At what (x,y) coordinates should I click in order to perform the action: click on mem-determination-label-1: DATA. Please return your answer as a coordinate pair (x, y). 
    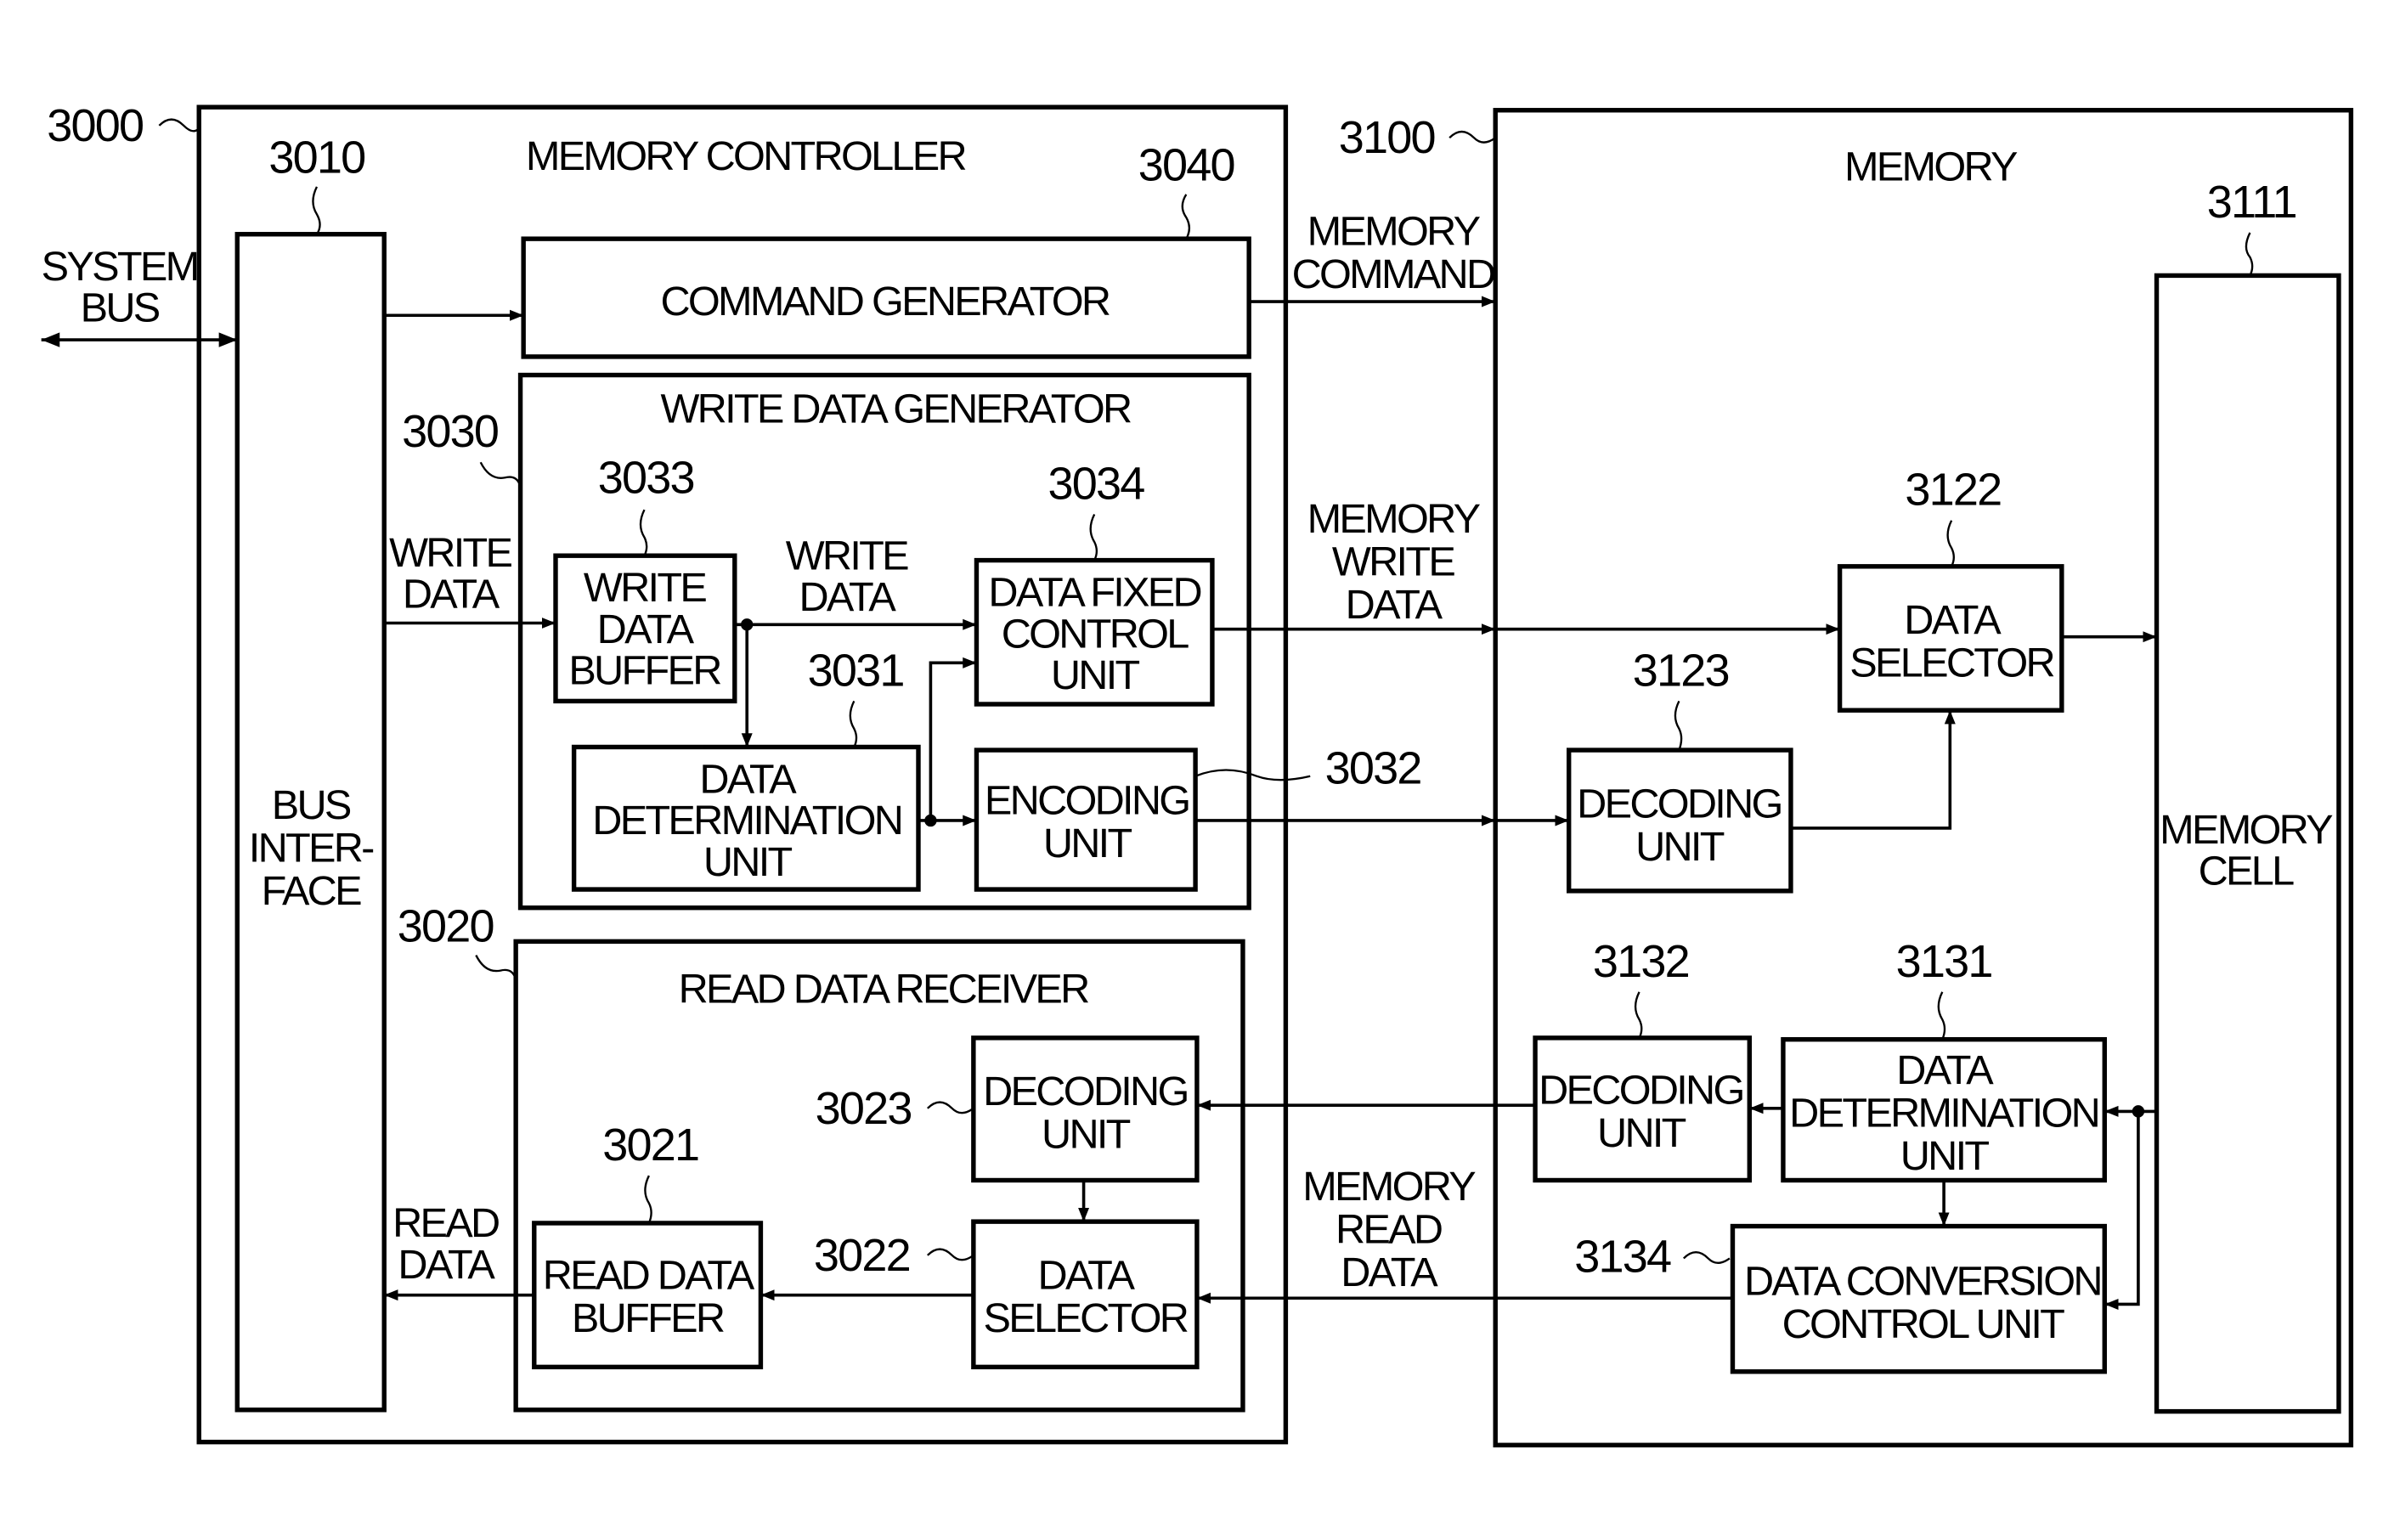
    Looking at the image, I should click on (1945, 1070).